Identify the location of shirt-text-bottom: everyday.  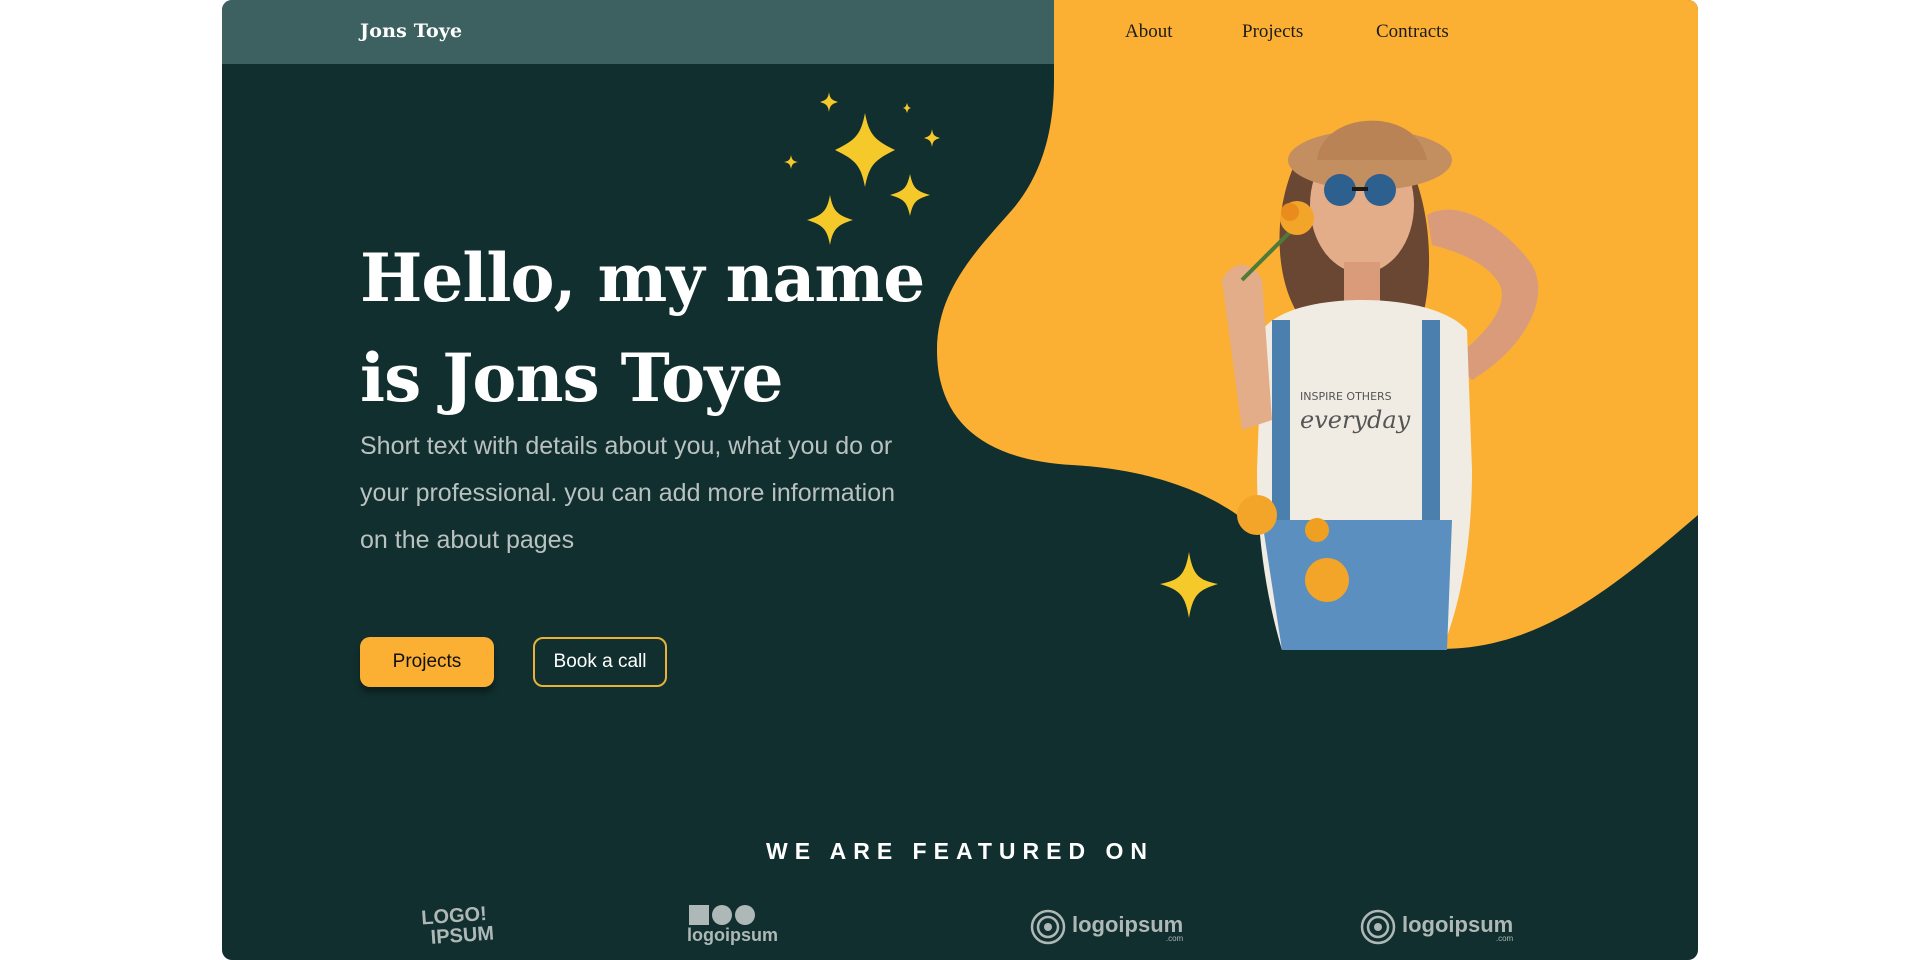
(1355, 420).